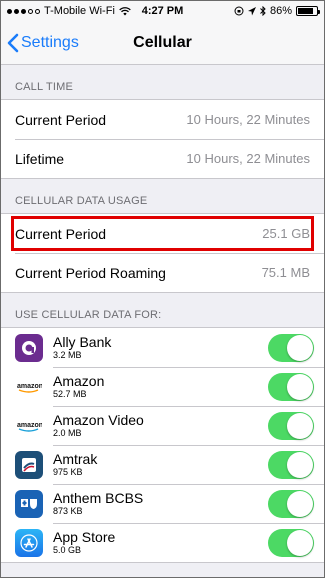 The width and height of the screenshot is (325, 578). Describe the element at coordinates (162, 464) in the screenshot. I see `app-row-amtrak: Amtrak 975 KB` at that location.